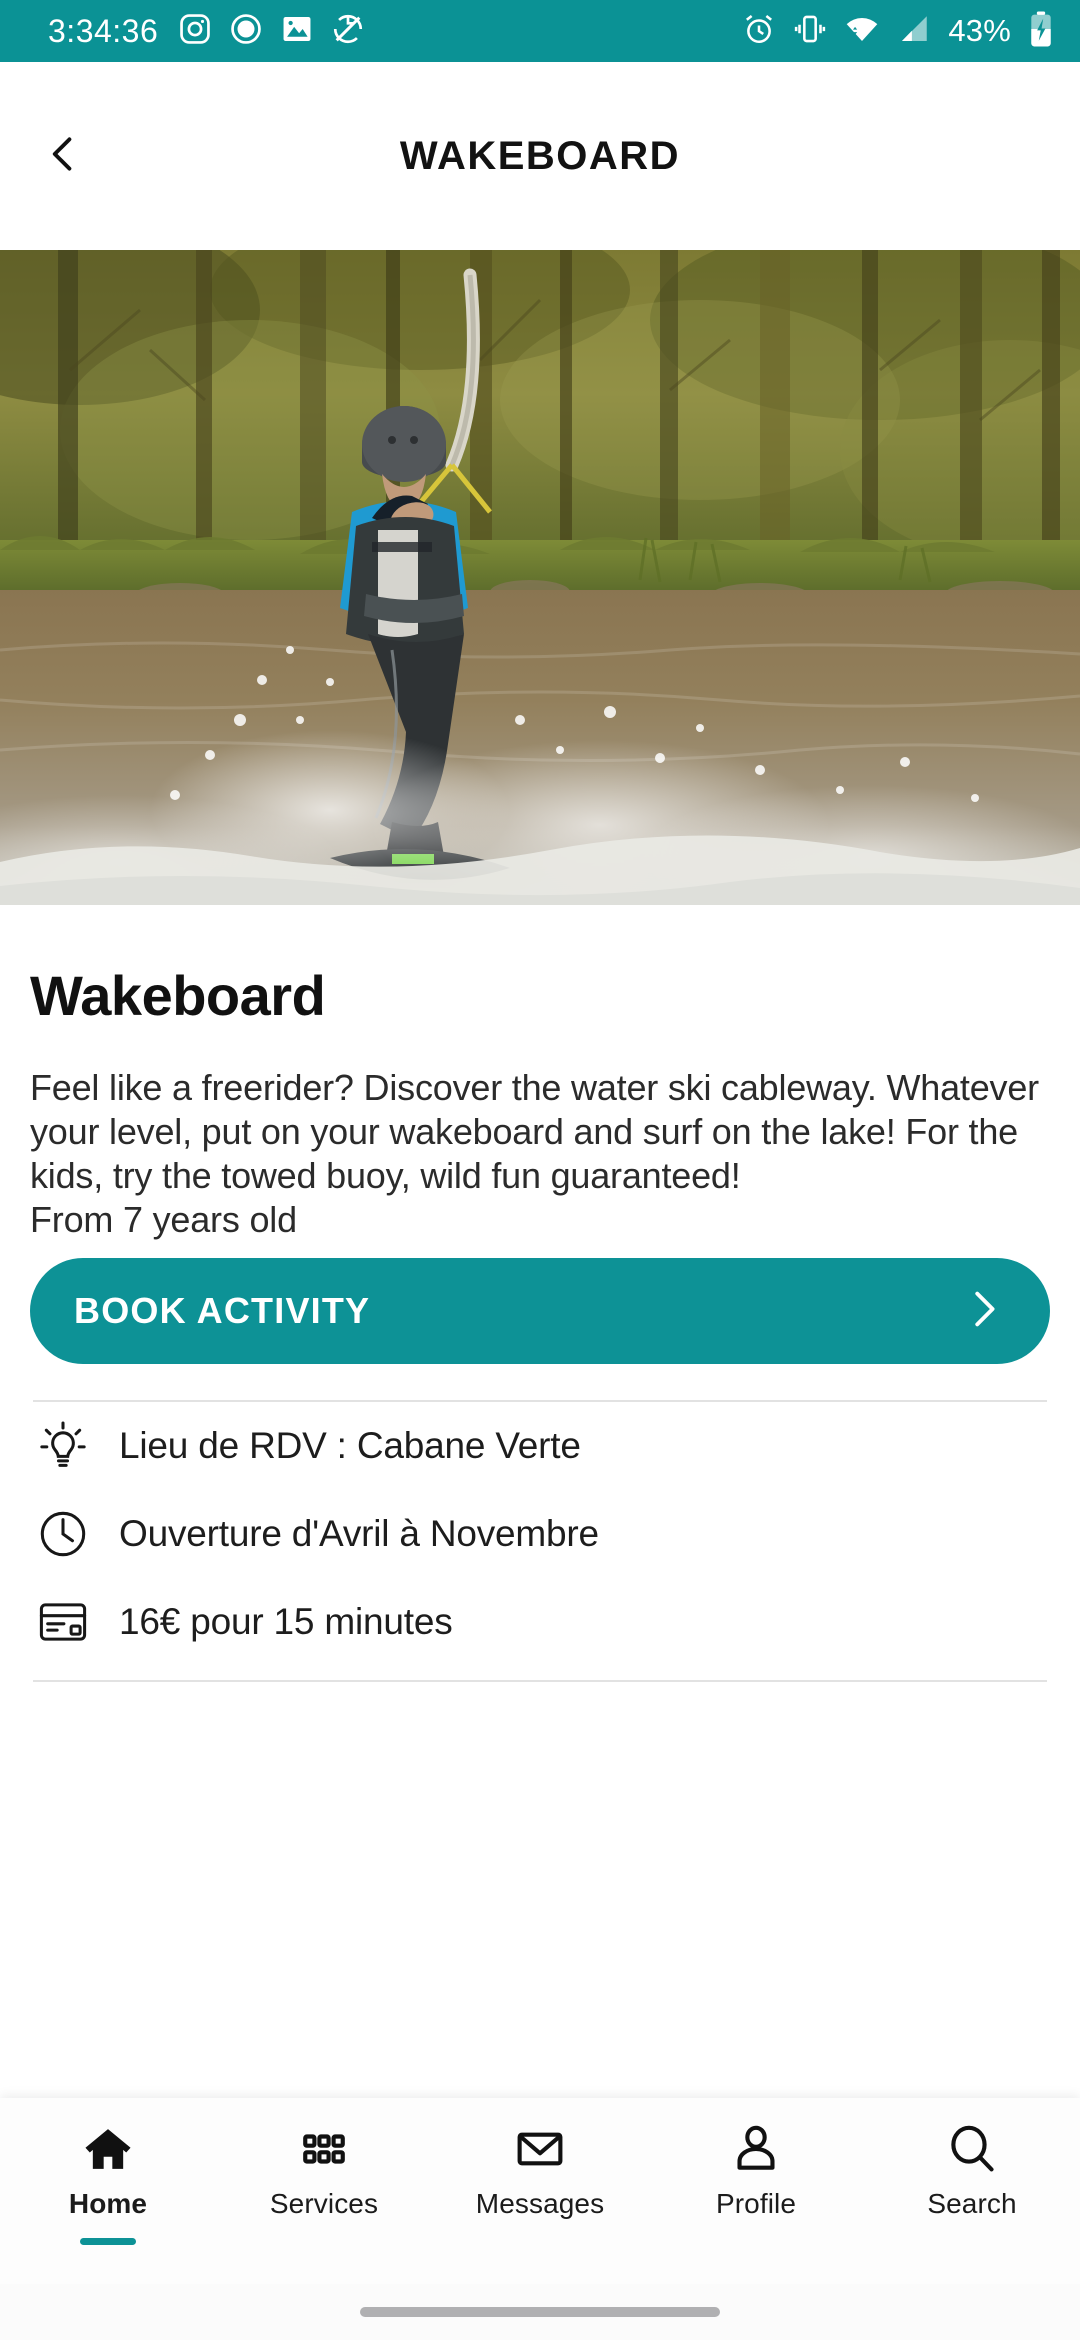 The image size is (1080, 2340). I want to click on status-bar: 3:34:36 43%, so click(540, 31).